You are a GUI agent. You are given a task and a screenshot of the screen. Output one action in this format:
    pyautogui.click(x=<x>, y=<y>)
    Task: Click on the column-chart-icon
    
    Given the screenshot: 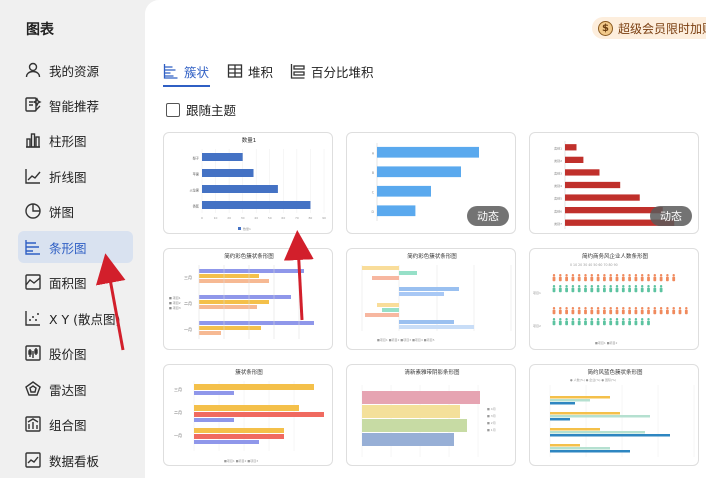 What is the action you would take?
    pyautogui.click(x=33, y=140)
    